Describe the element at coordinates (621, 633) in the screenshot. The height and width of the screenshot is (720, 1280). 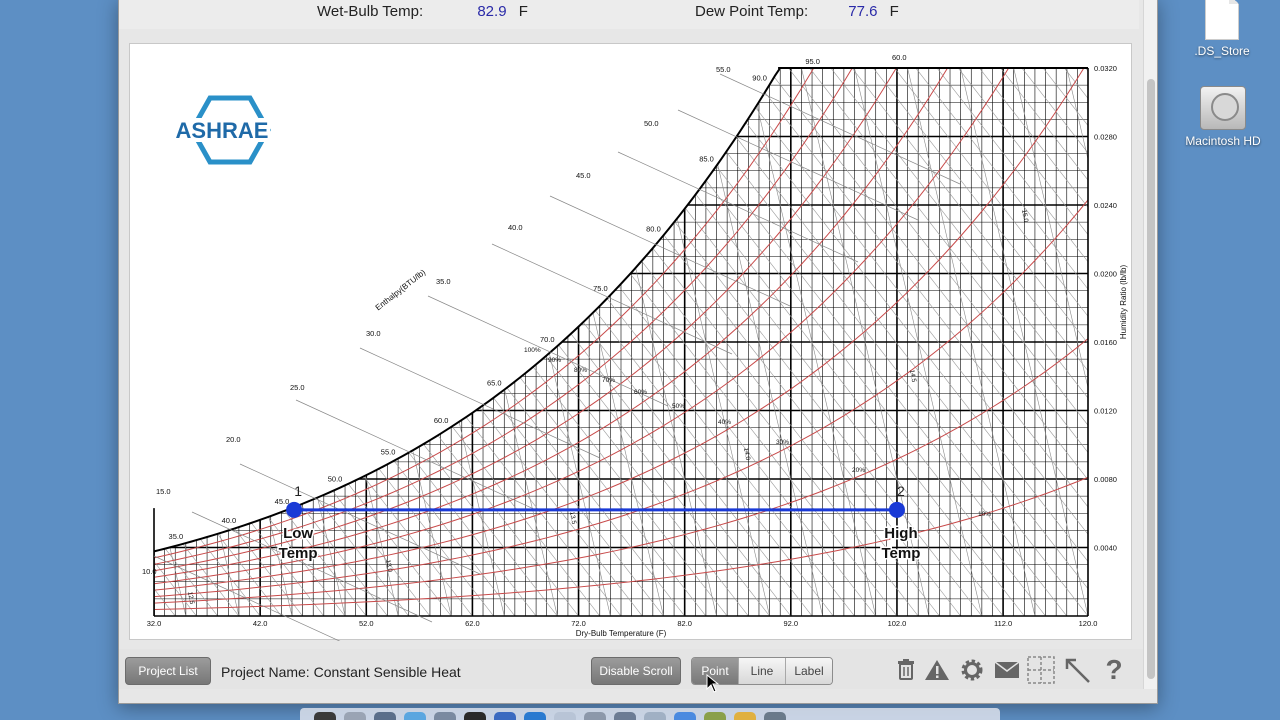
I see `x-axis-label: Dry-Bulb Temperature (F)` at that location.